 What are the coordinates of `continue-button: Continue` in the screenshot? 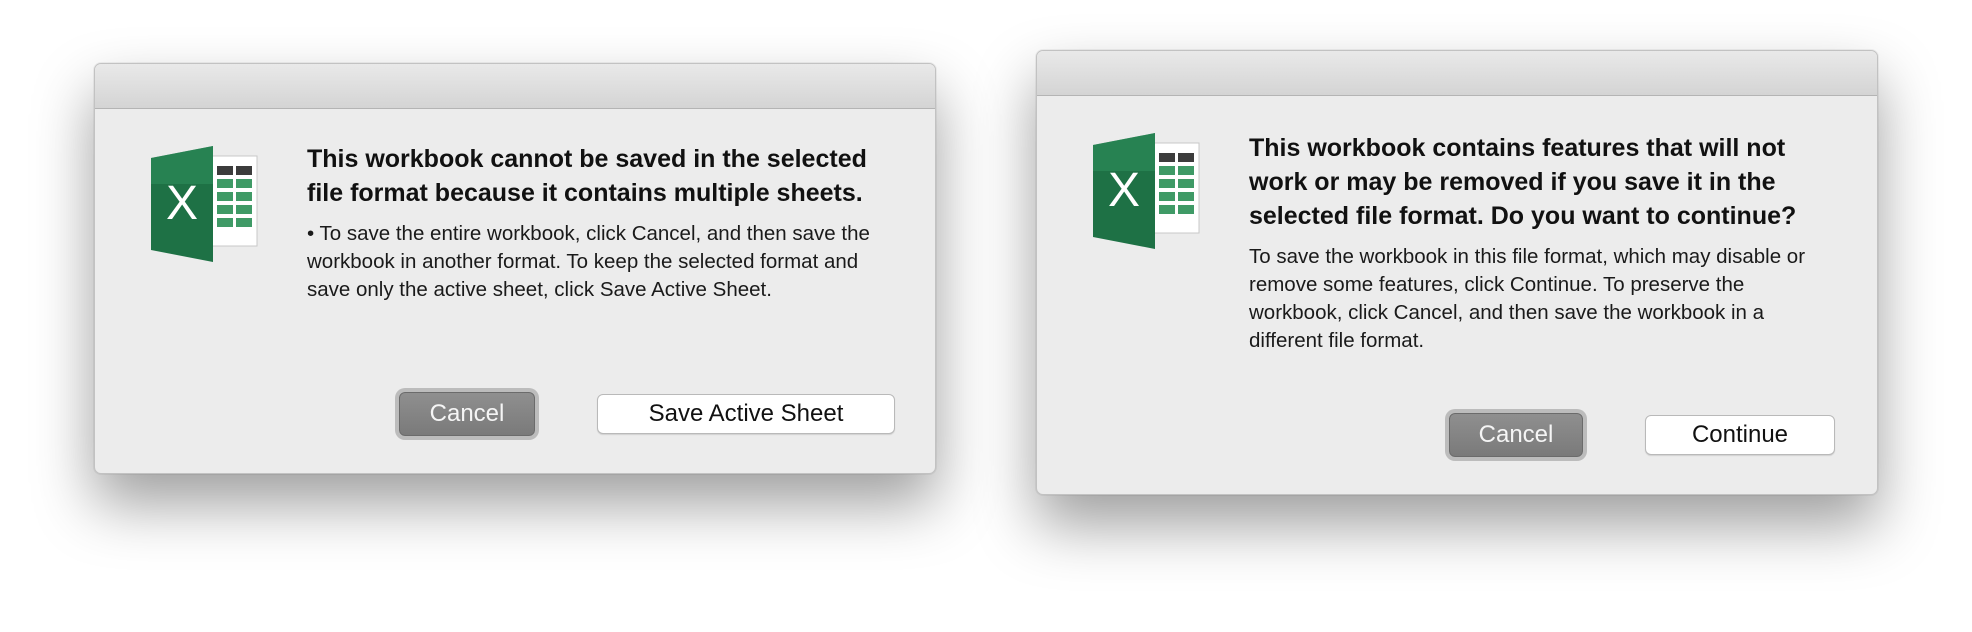 It's located at (1740, 435).